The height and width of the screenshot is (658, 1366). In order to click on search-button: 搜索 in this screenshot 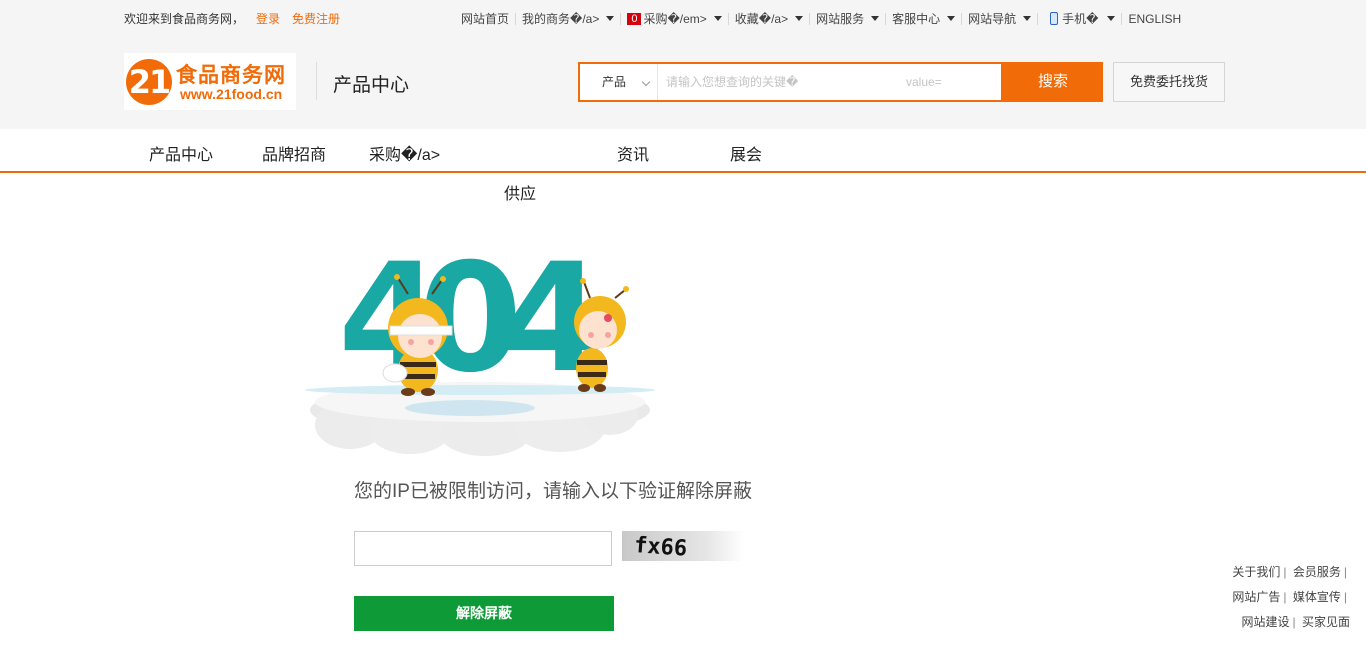, I will do `click(1053, 82)`.